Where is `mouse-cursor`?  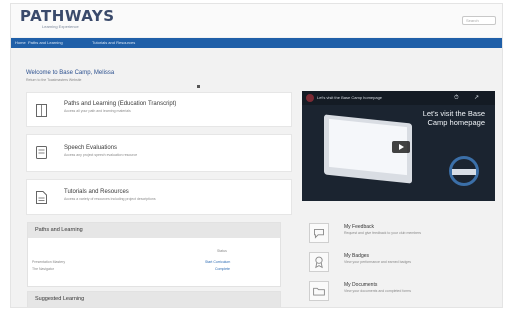 mouse-cursor is located at coordinates (198, 86).